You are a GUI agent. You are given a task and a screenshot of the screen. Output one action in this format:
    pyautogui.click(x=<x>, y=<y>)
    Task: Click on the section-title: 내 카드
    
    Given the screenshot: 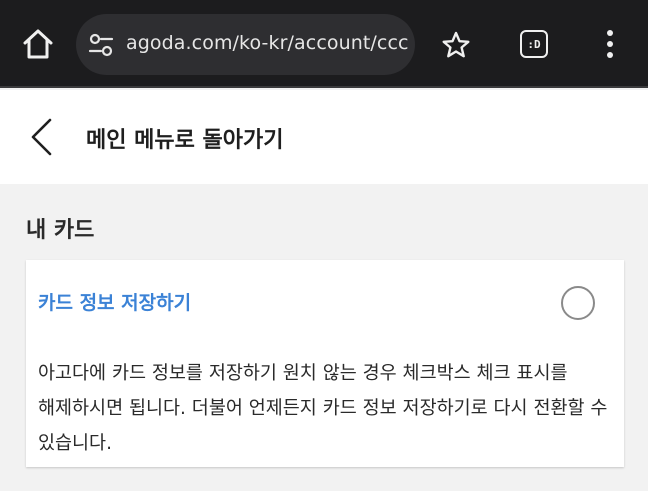 What is the action you would take?
    pyautogui.click(x=60, y=230)
    